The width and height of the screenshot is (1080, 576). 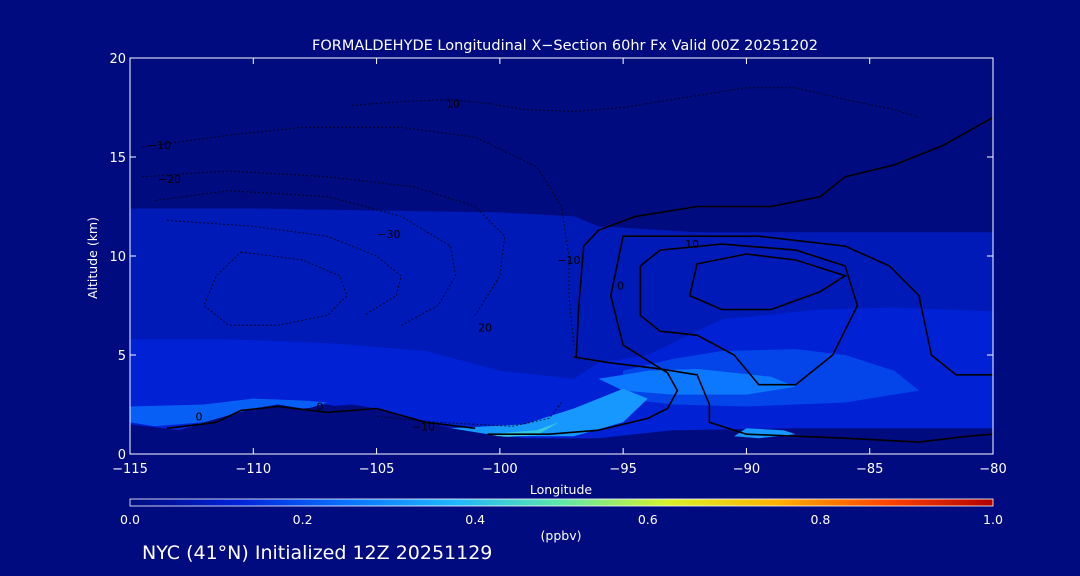 I want to click on colorbar-tick-label: 0.0, so click(x=130, y=519).